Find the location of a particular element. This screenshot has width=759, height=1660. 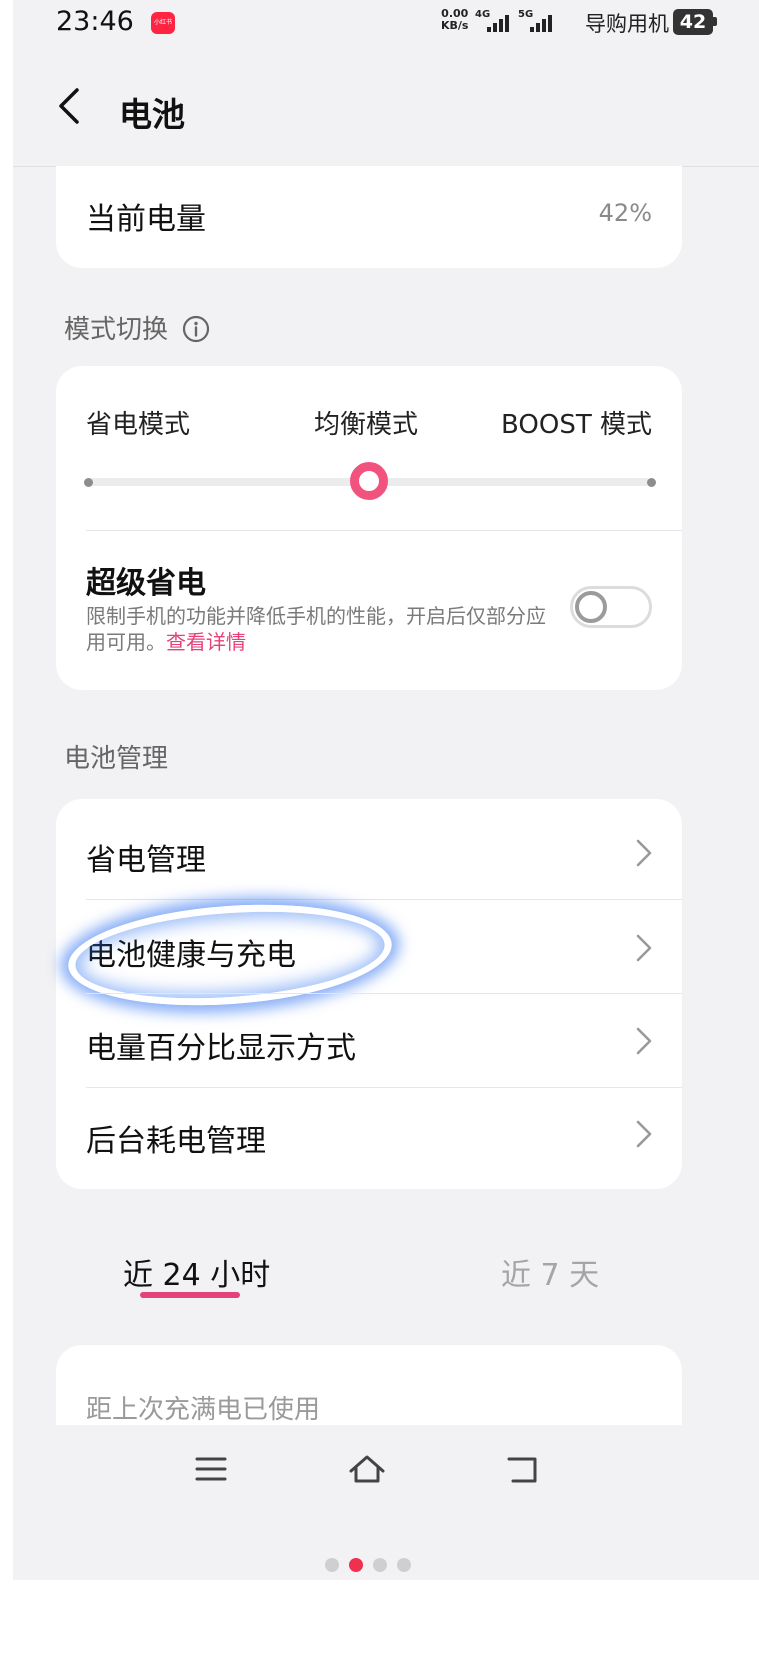

tab-7-days: 近 7 天 is located at coordinates (550, 1272).